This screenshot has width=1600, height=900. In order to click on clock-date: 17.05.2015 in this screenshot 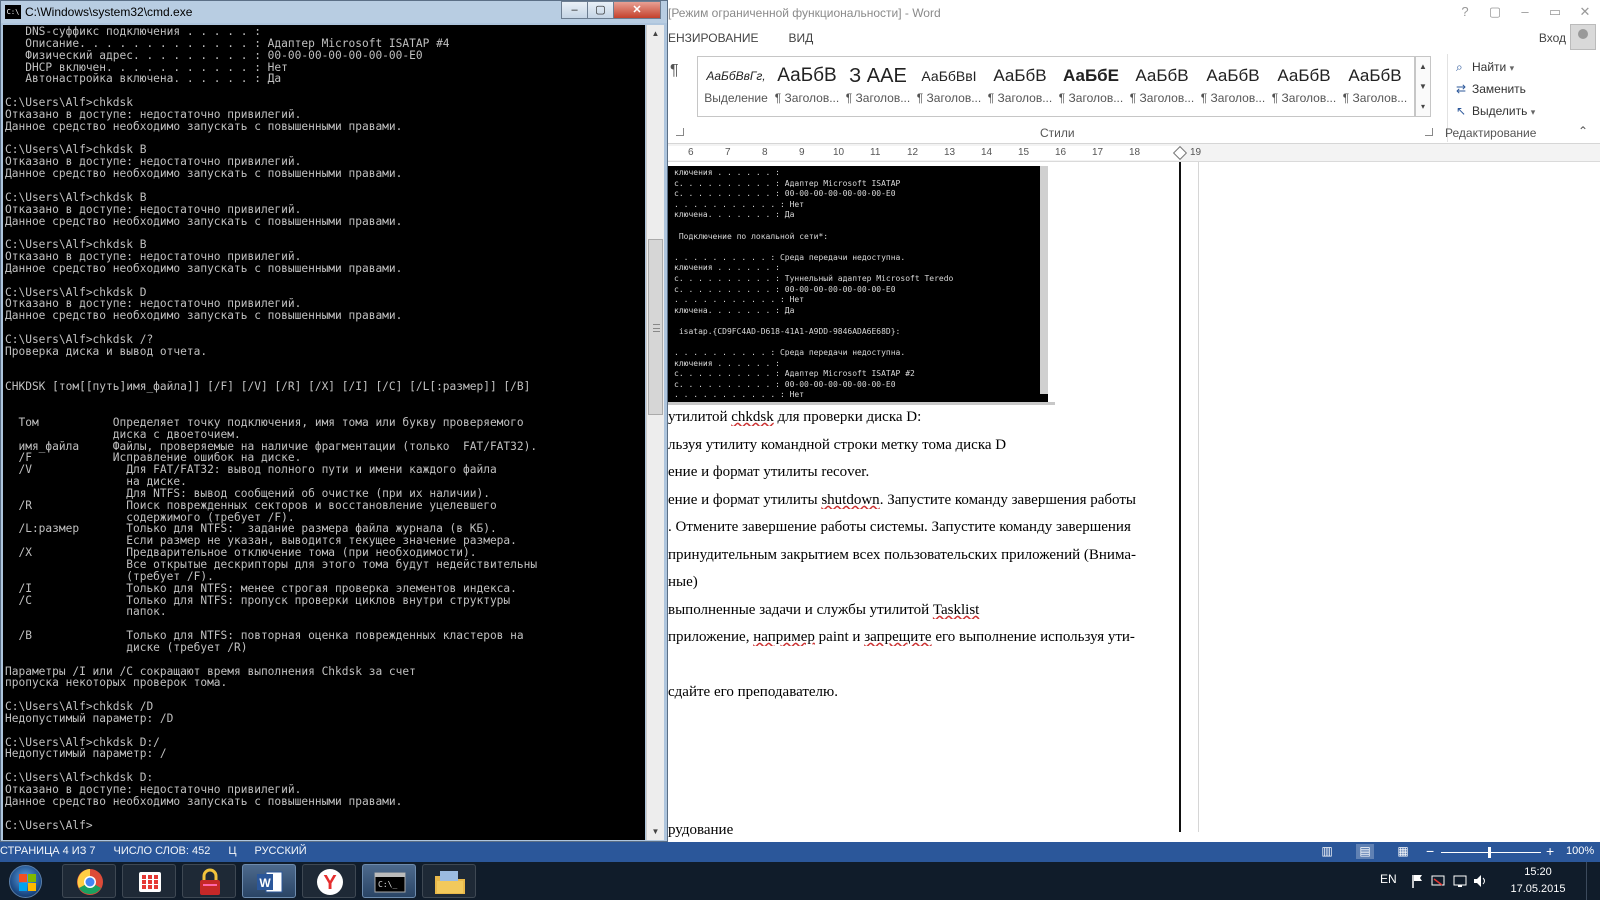, I will do `click(1538, 889)`.